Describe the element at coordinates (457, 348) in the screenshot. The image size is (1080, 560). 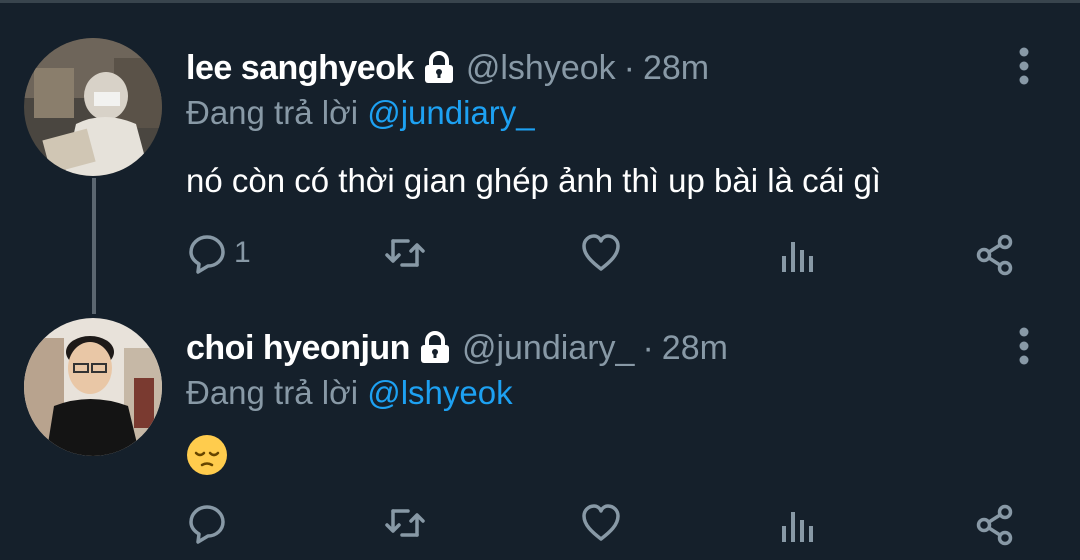
I see `tweet-header: choi hyeonjun @jundiary_ · 28m` at that location.